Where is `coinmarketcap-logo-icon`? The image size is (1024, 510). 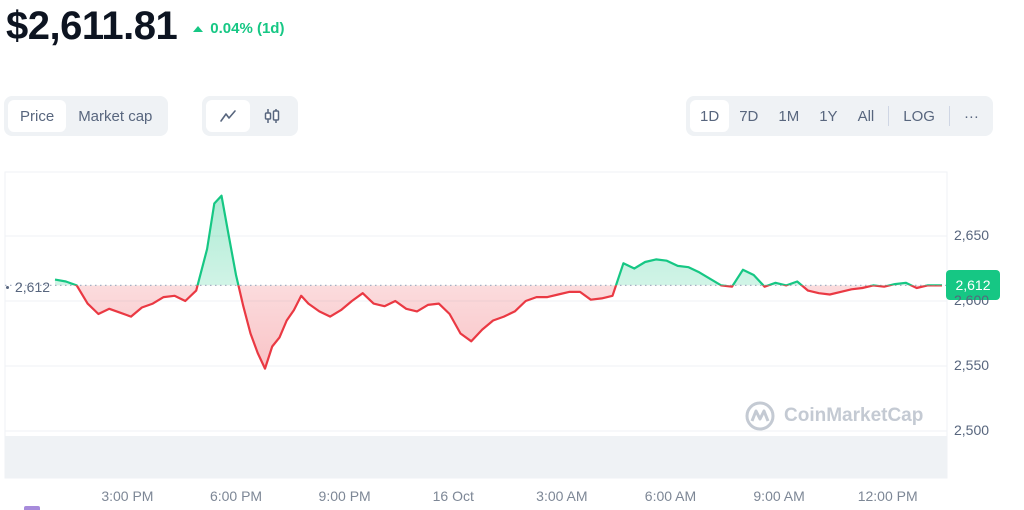 coinmarketcap-logo-icon is located at coordinates (760, 416).